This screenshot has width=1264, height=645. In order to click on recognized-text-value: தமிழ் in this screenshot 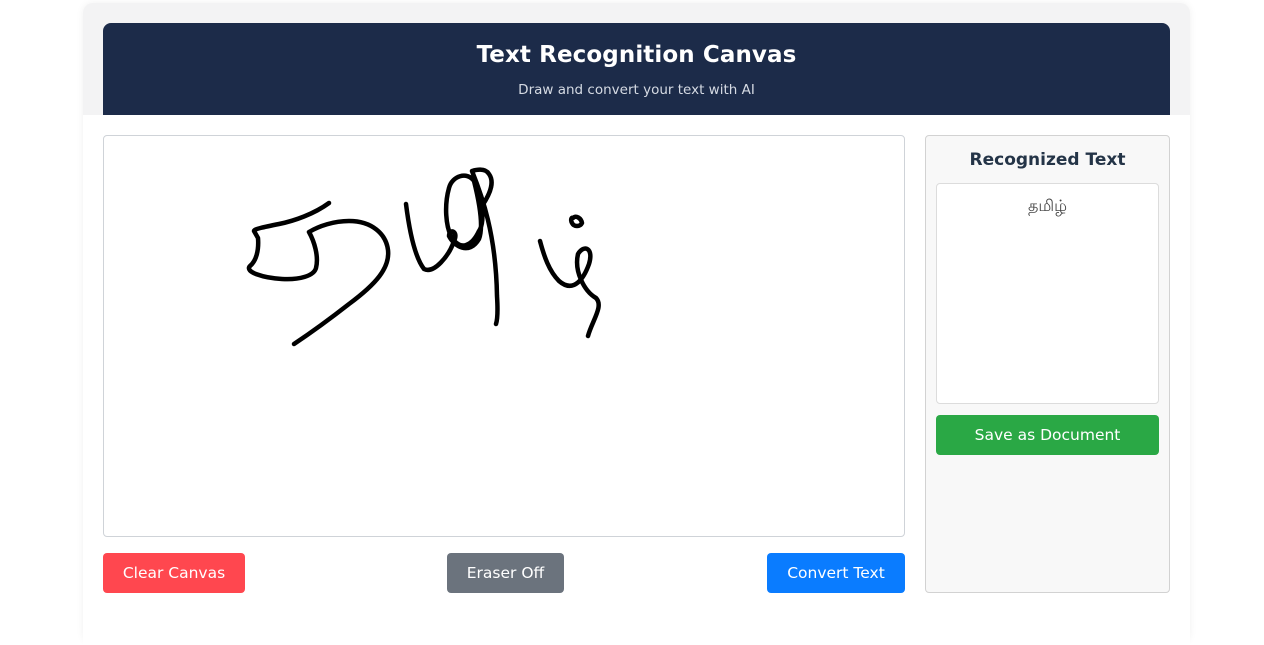, I will do `click(1047, 205)`.